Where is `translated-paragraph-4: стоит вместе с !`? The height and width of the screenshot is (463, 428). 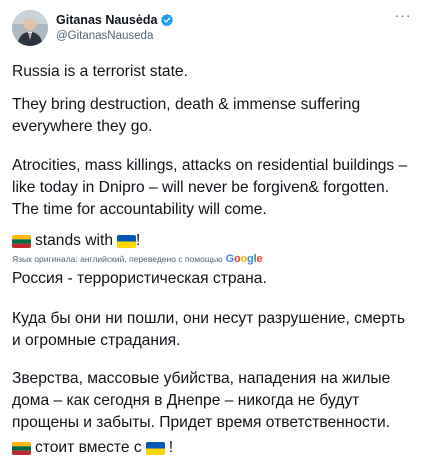
translated-paragraph-4: стоит вместе с ! is located at coordinates (214, 448).